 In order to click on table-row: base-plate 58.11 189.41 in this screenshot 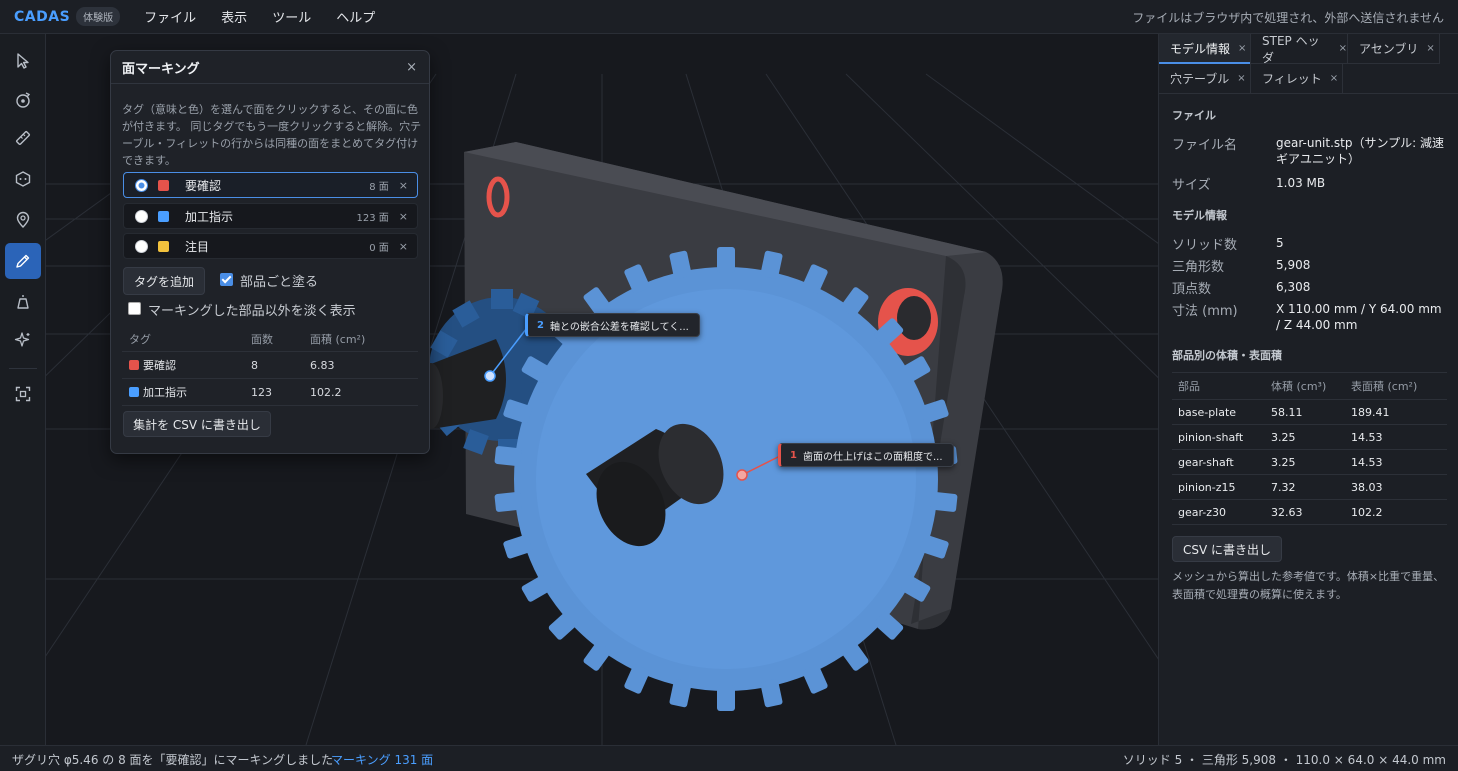, I will do `click(1309, 412)`.